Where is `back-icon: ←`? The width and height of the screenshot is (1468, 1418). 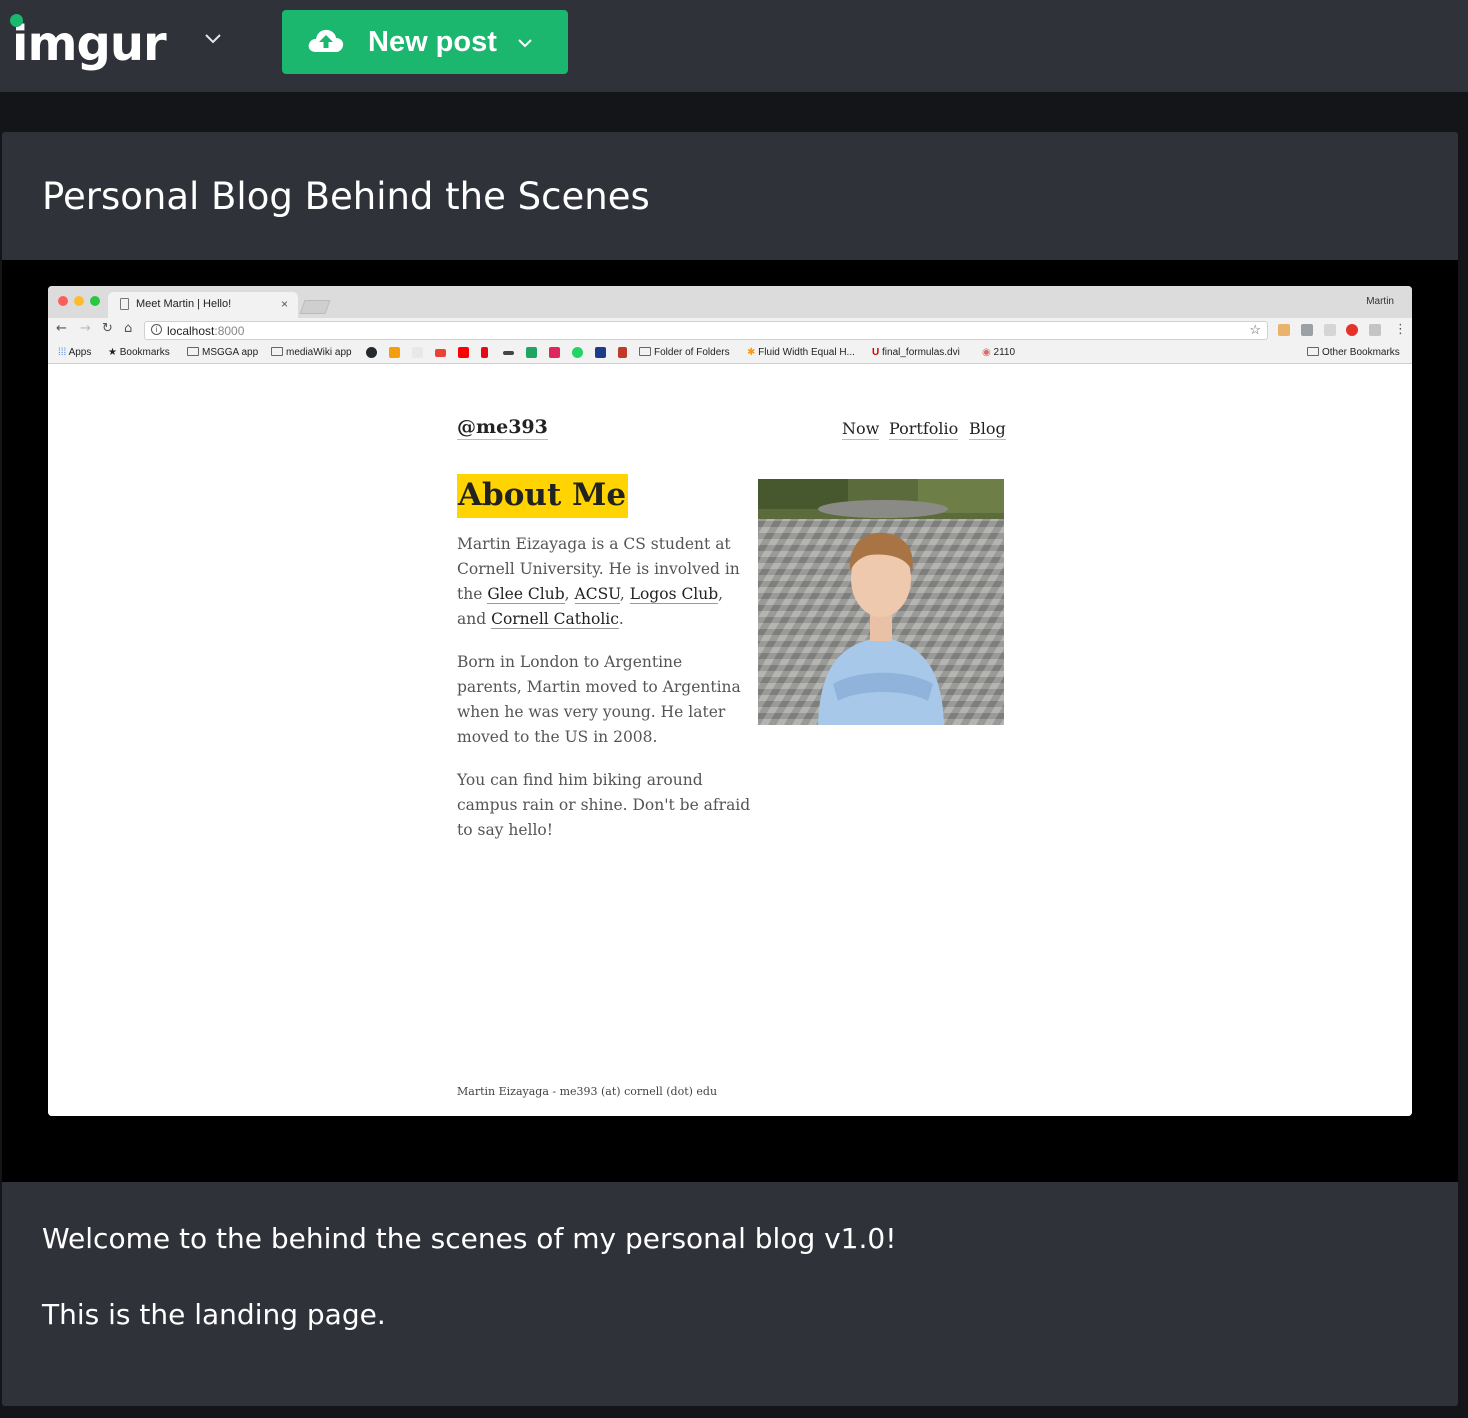
back-icon: ← is located at coordinates (61, 329).